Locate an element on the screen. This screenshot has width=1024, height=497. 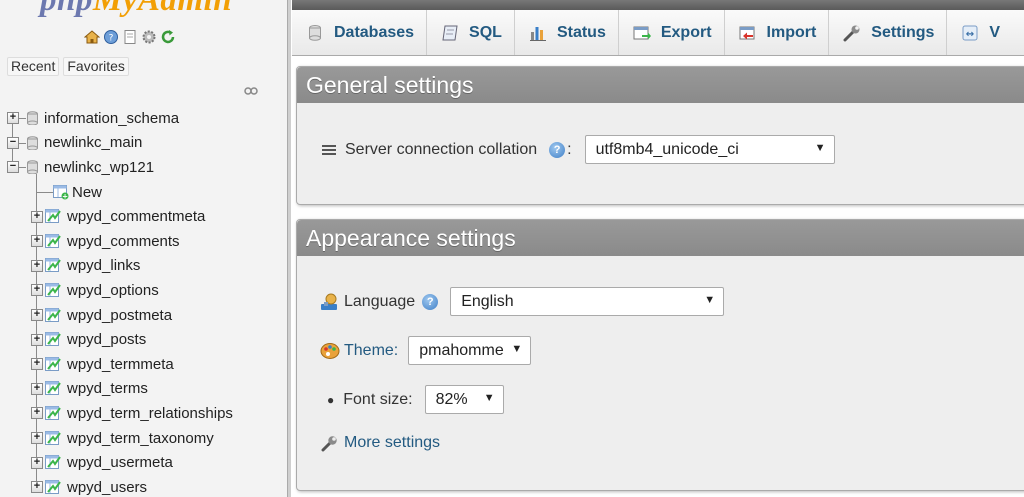
table-name: wpyd_links is located at coordinates (103, 265).